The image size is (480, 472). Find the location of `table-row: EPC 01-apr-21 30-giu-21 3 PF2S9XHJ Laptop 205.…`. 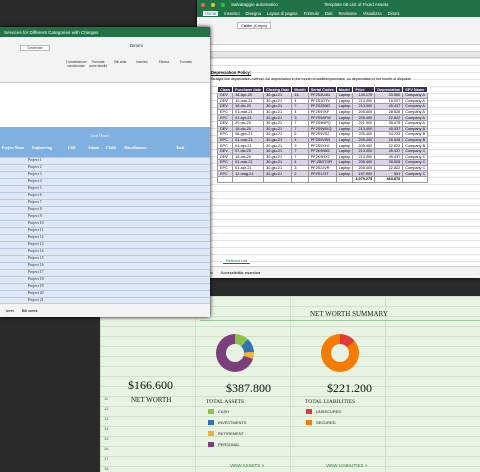

table-row: EPC 01-apr-21 30-giu-21 3 PF2S9XHJ Laptop 205.… is located at coordinates (322, 145).